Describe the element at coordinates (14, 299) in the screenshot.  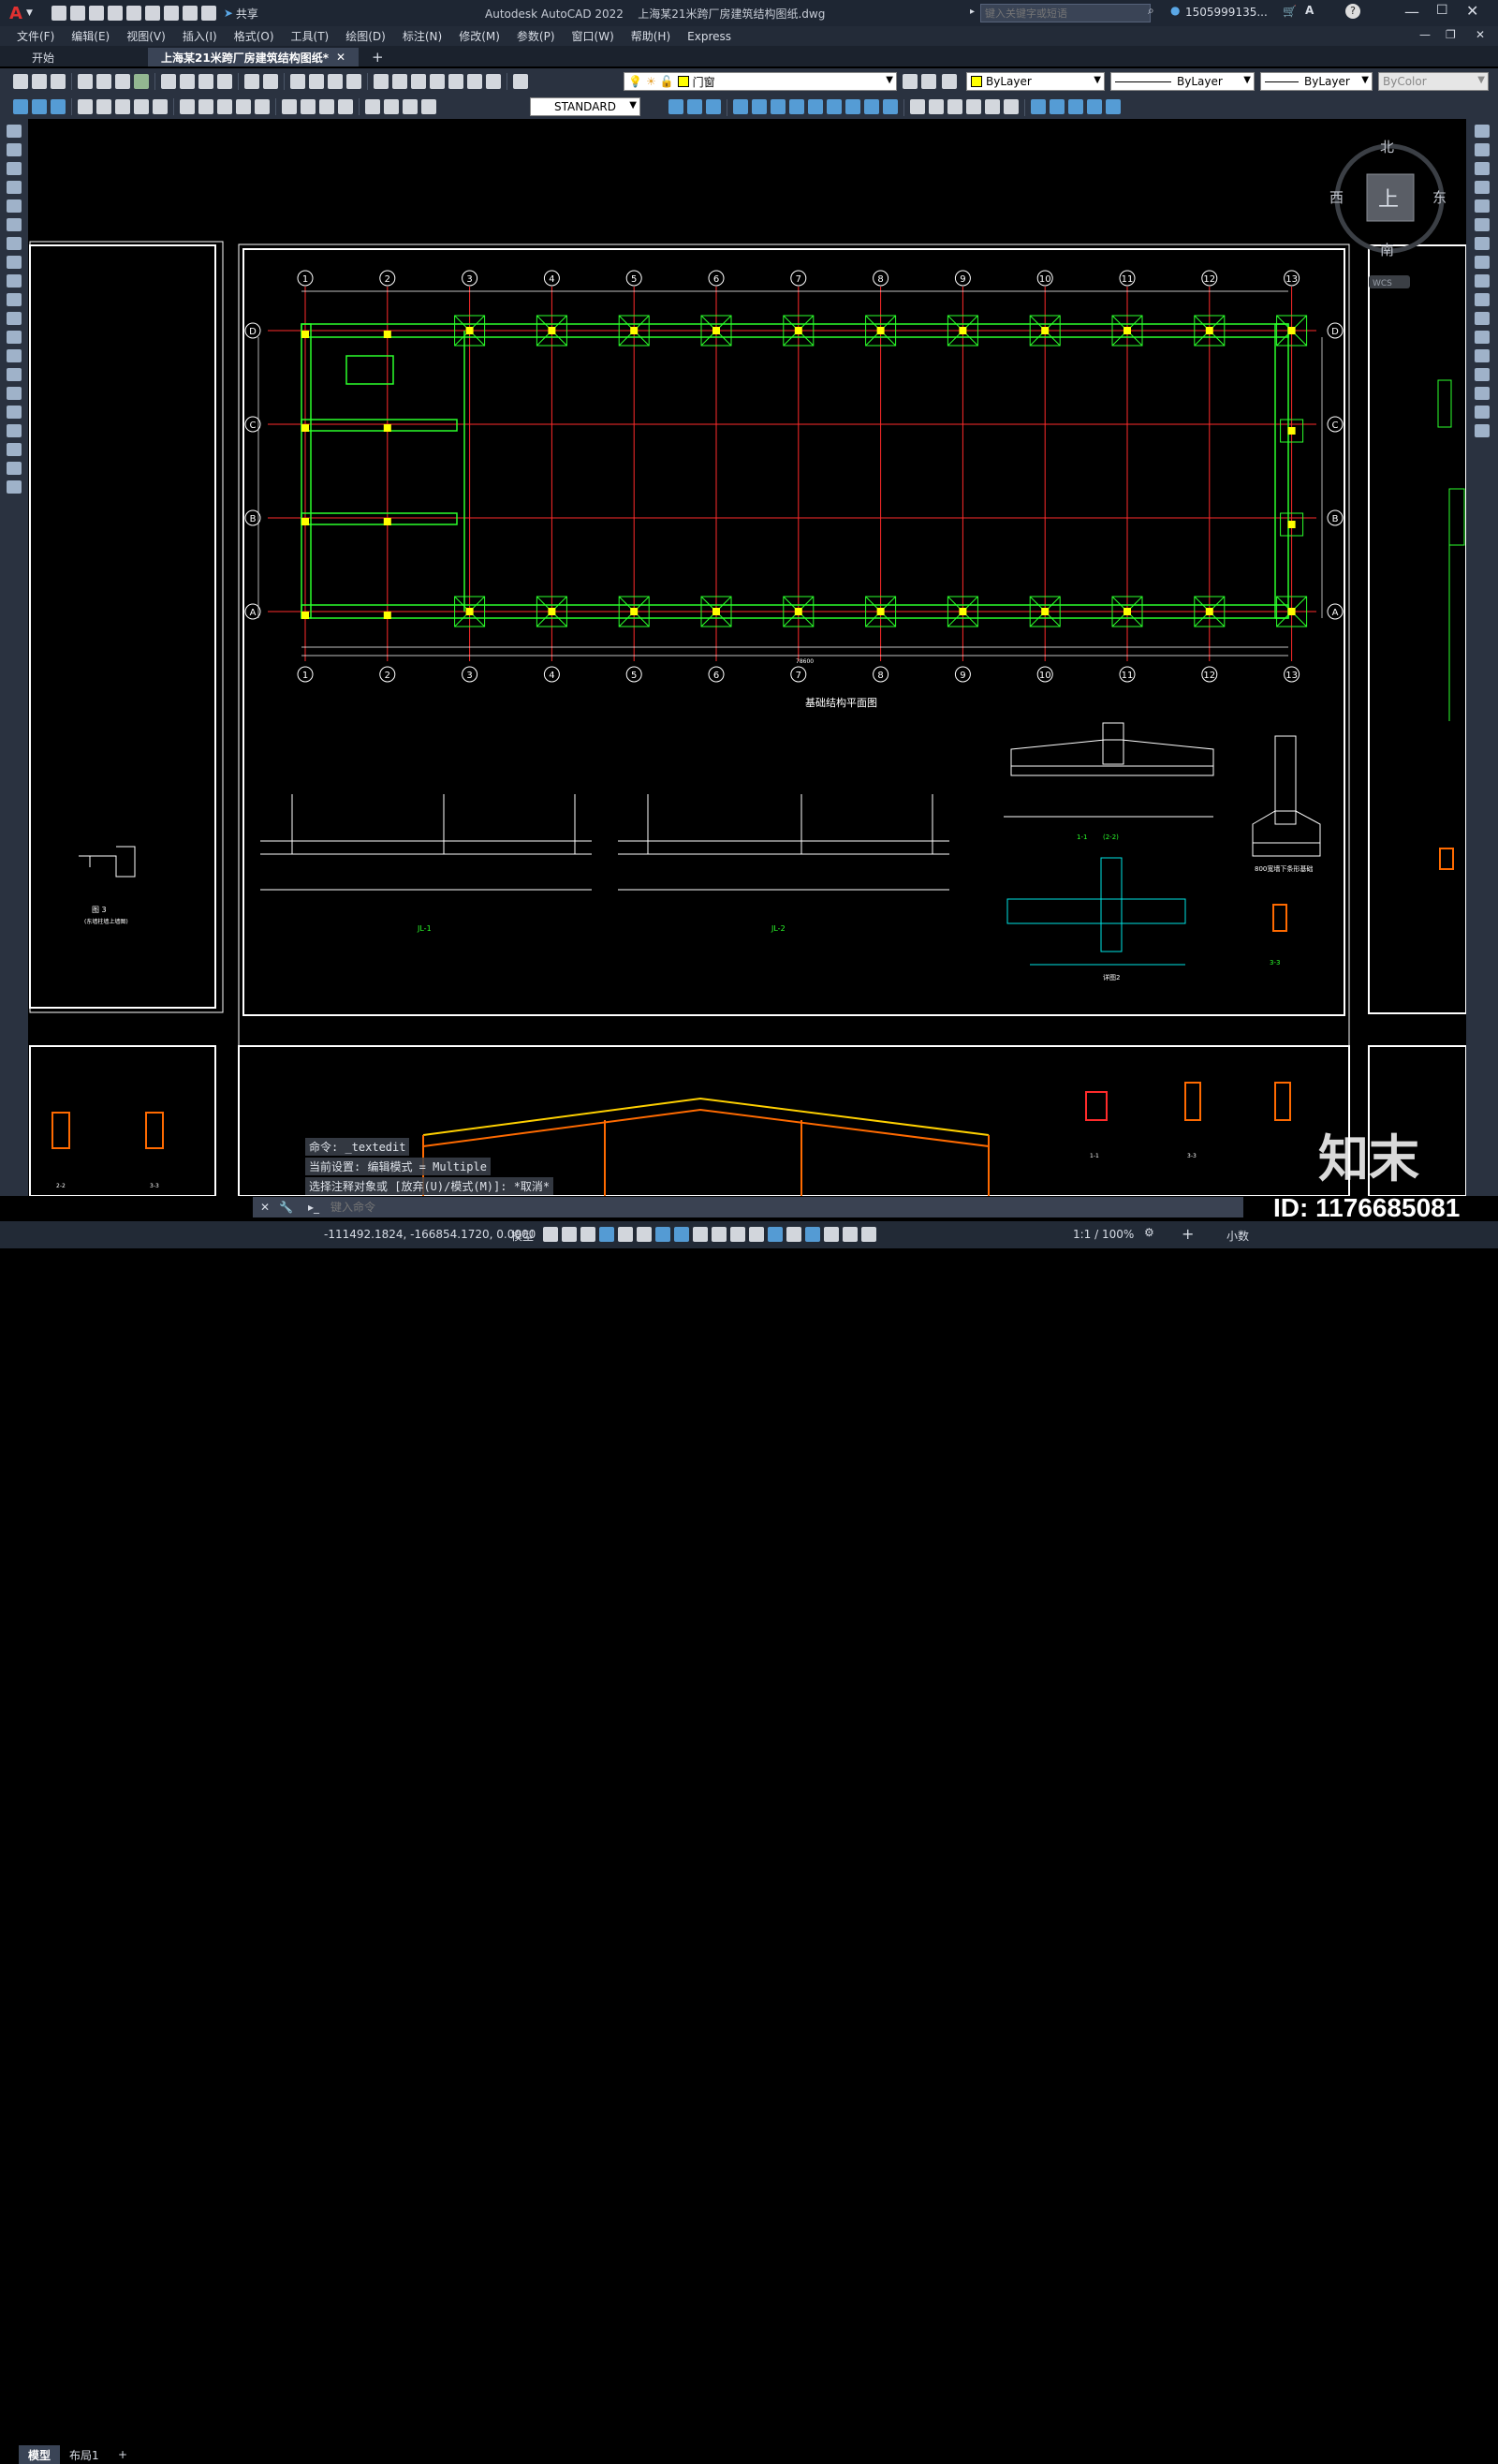
I see `ellipse-icon` at that location.